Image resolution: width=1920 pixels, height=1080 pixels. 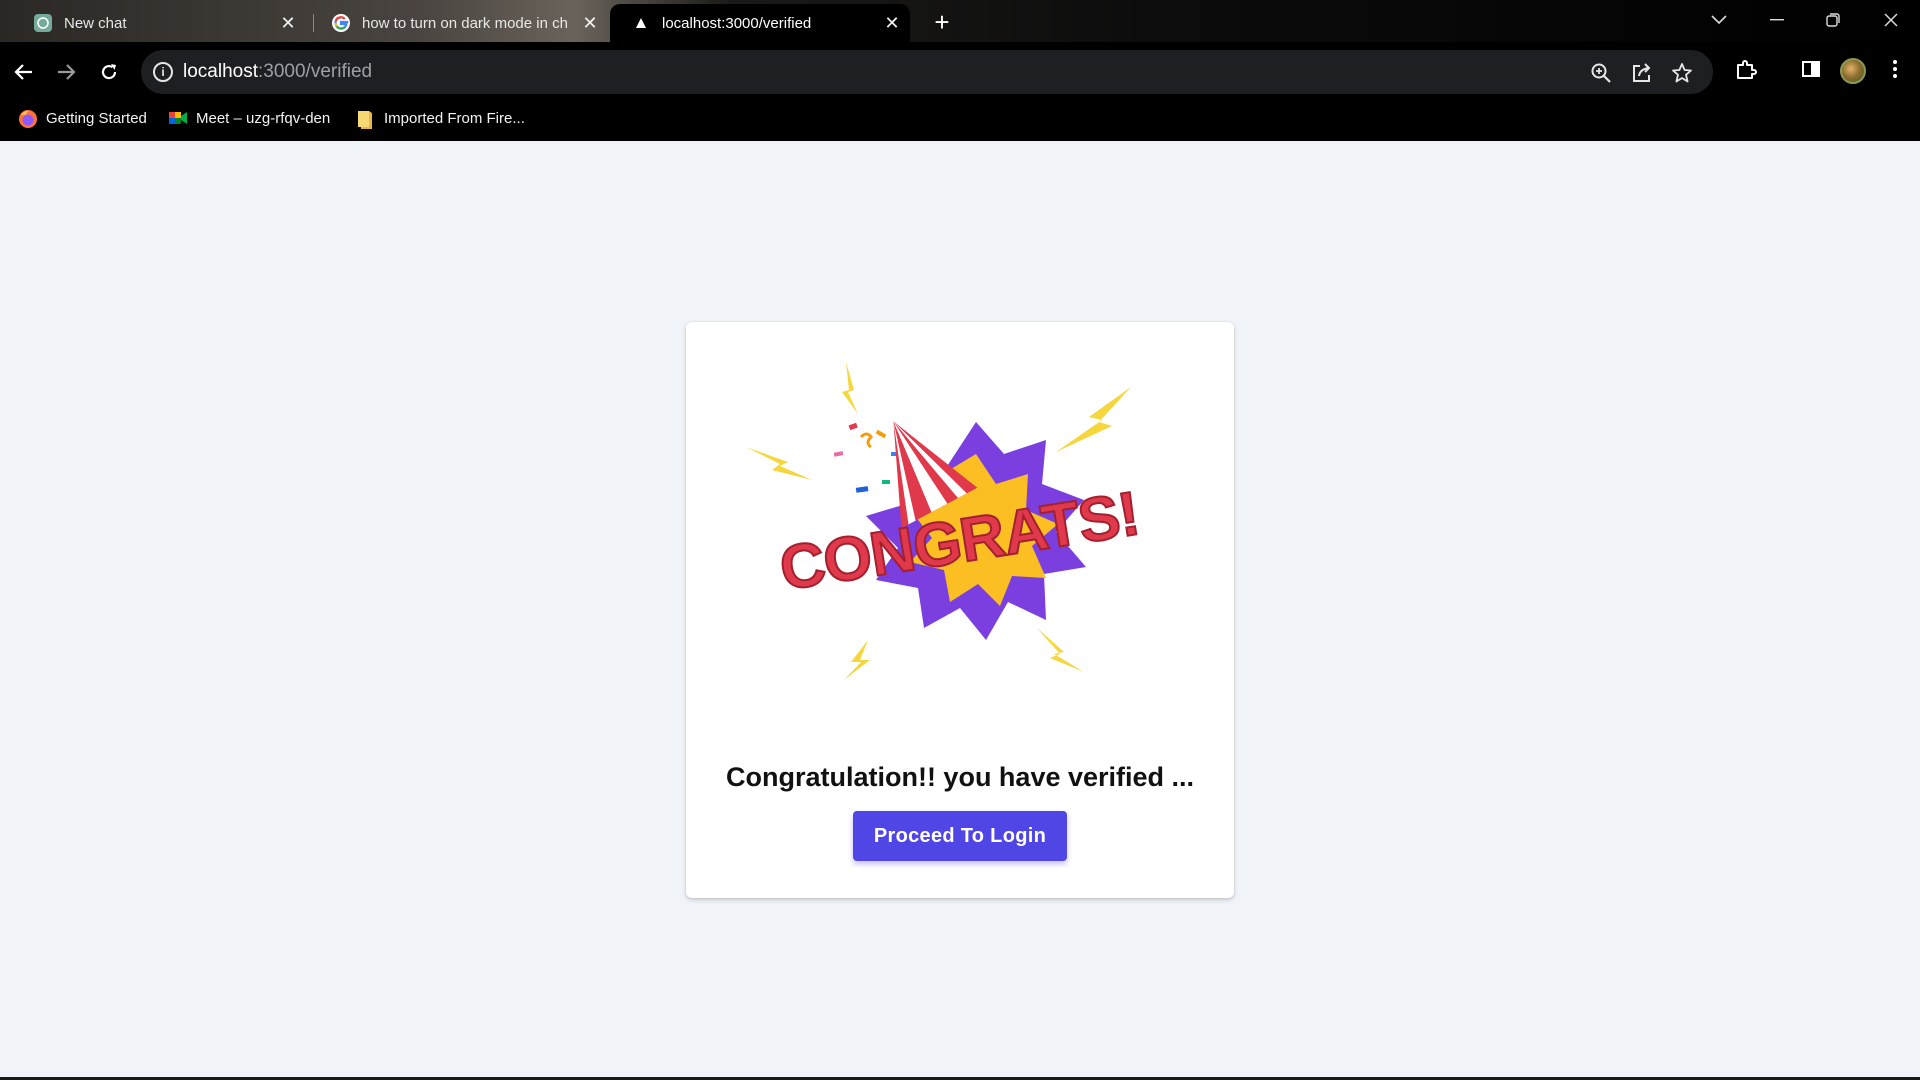 What do you see at coordinates (1719, 20) in the screenshot?
I see `tab-search-chevron-icon` at bounding box center [1719, 20].